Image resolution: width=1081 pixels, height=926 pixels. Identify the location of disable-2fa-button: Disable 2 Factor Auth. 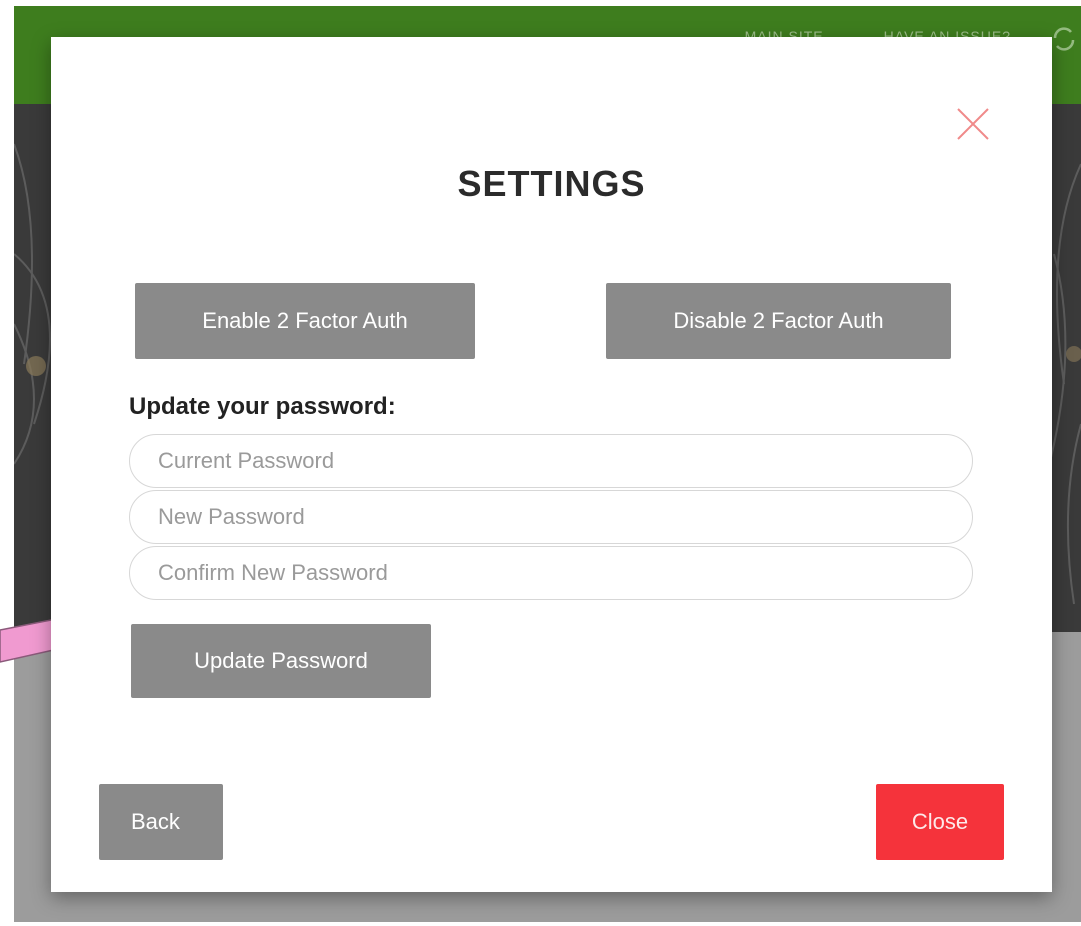
(778, 321).